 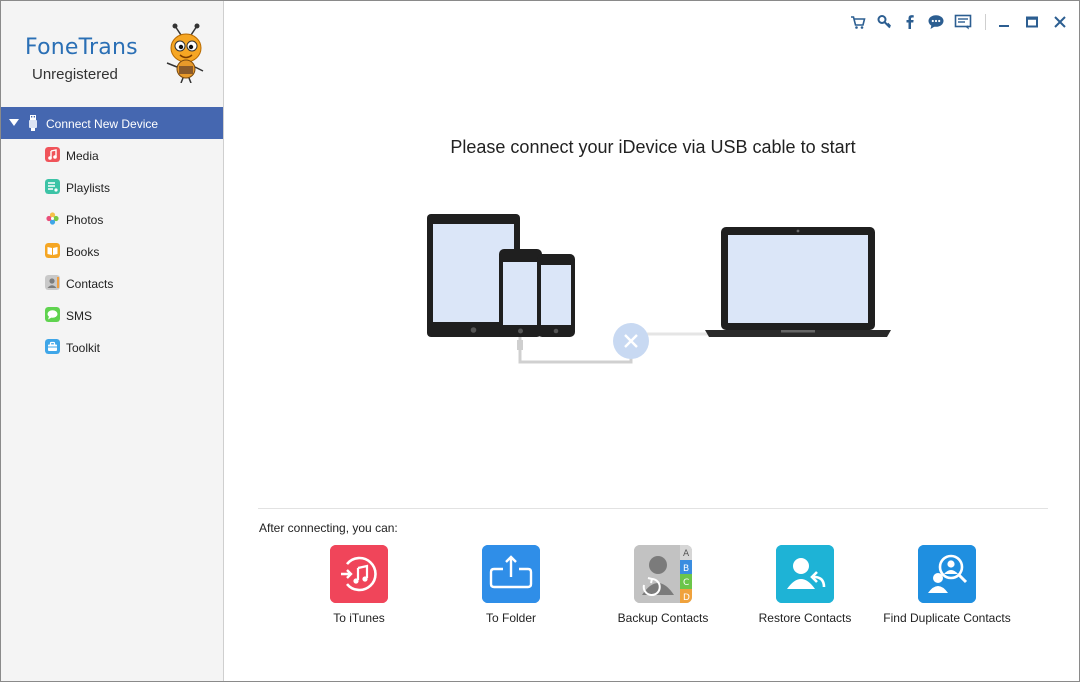 I want to click on sidebar-item-media: Media, so click(x=112, y=155).